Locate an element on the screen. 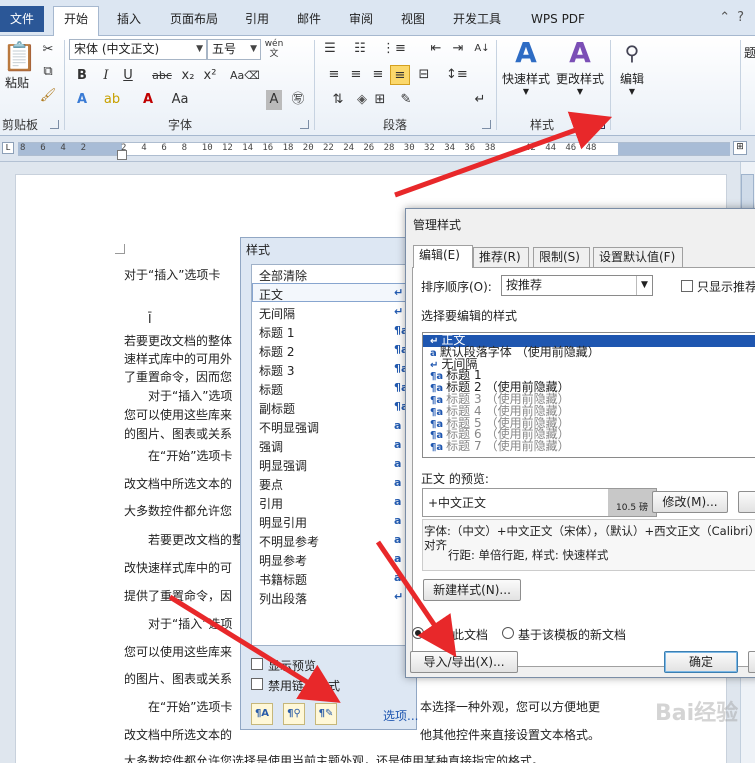 The width and height of the screenshot is (755, 763). char-shading-icon: A is located at coordinates (274, 100).